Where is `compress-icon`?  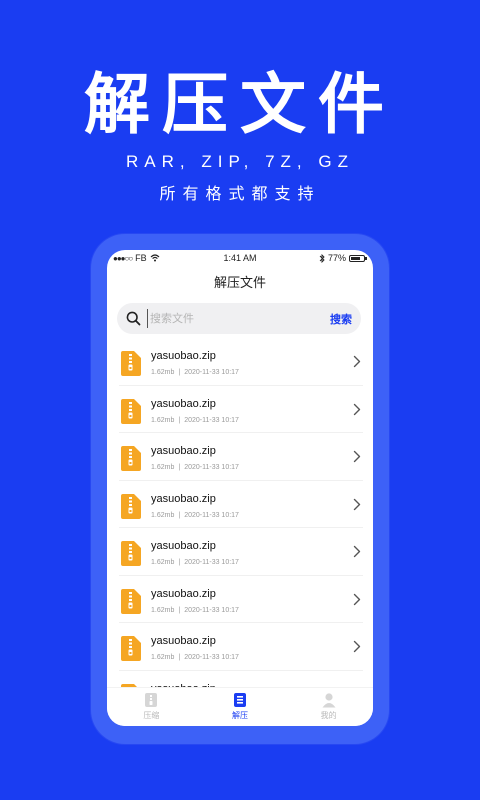
compress-icon is located at coordinates (151, 700).